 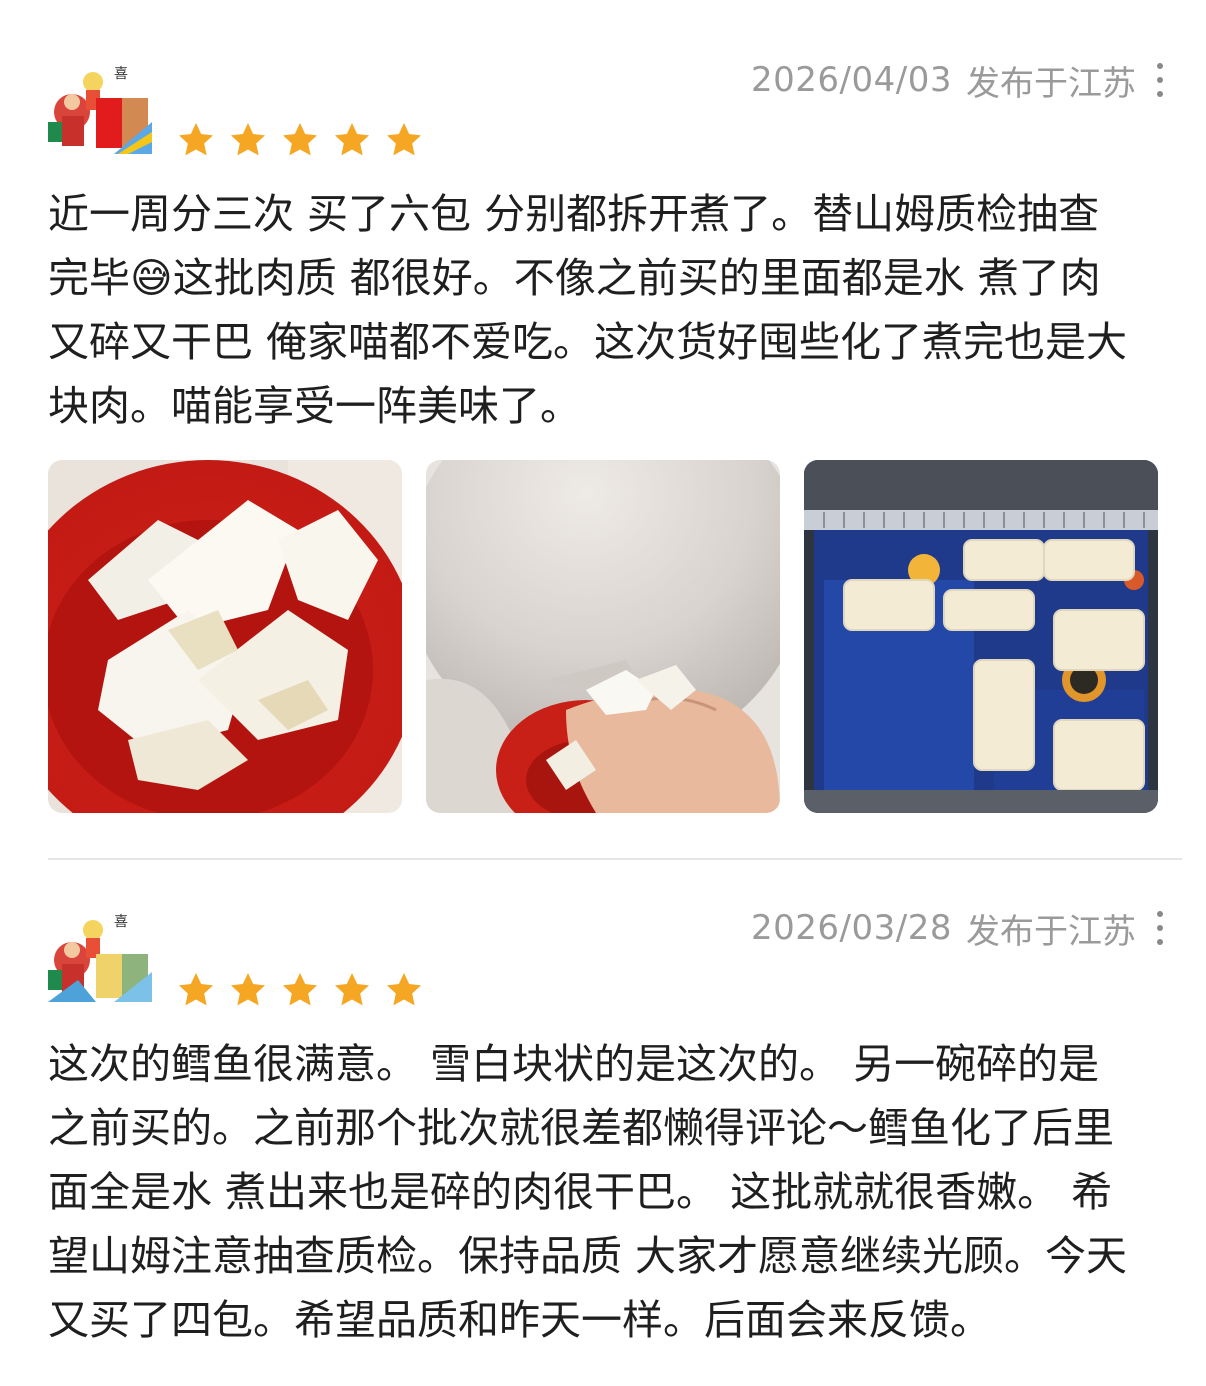 I want to click on review-photo-cat-eating, so click(x=603, y=636).